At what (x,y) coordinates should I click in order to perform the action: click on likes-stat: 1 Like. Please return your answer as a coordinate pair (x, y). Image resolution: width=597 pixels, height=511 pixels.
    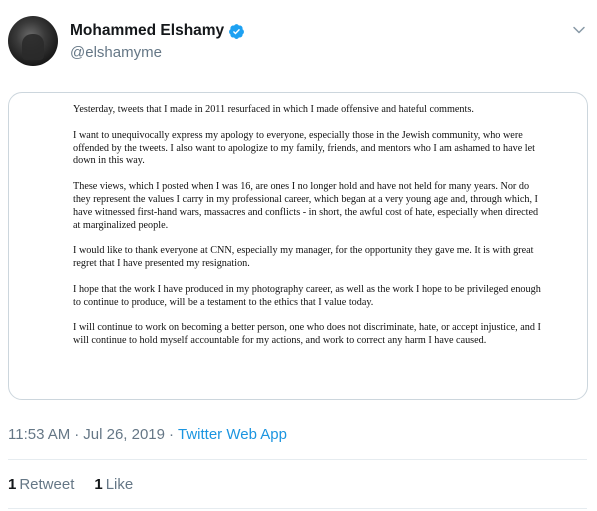
    Looking at the image, I should click on (113, 484).